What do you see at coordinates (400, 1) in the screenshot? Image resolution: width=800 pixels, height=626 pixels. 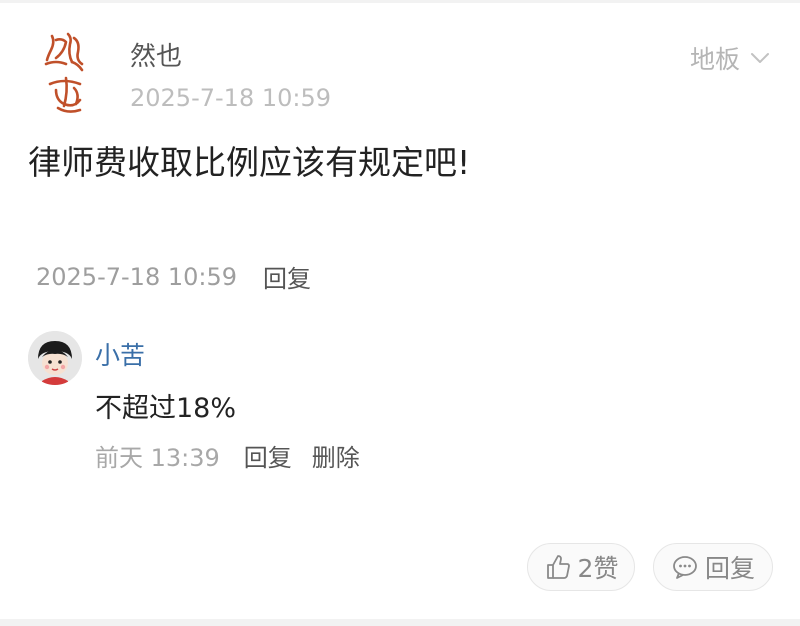 I see `top-divider` at bounding box center [400, 1].